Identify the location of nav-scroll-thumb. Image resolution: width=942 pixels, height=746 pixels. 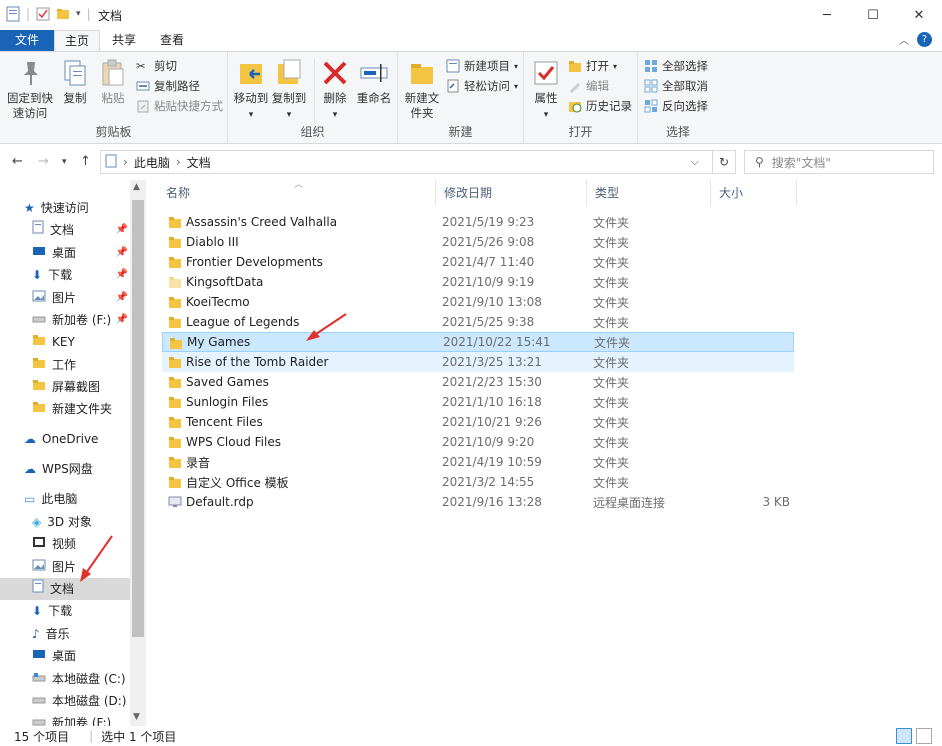
(138, 418).